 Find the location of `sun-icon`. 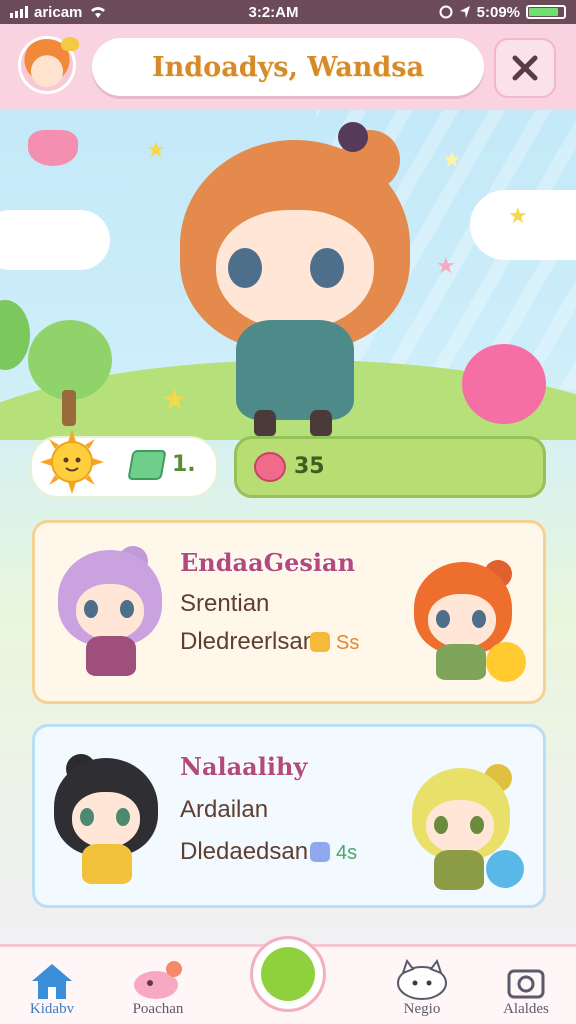

sun-icon is located at coordinates (72, 462).